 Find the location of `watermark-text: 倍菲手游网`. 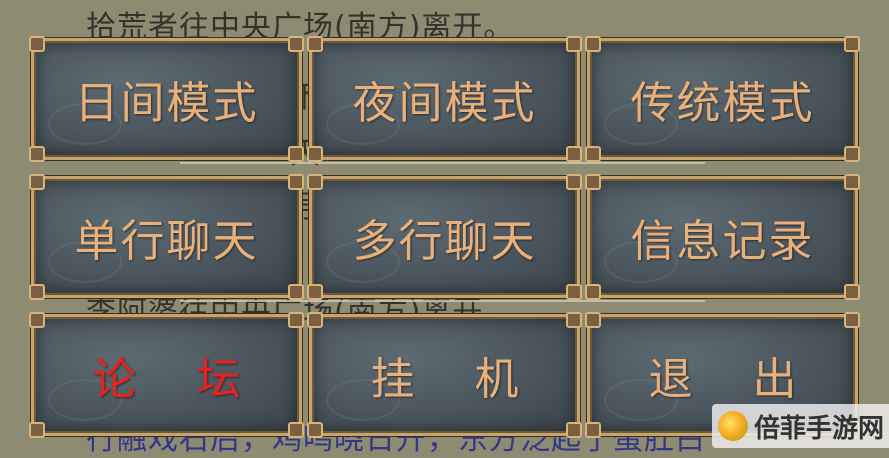

watermark-text: 倍菲手游网 is located at coordinates (819, 428).